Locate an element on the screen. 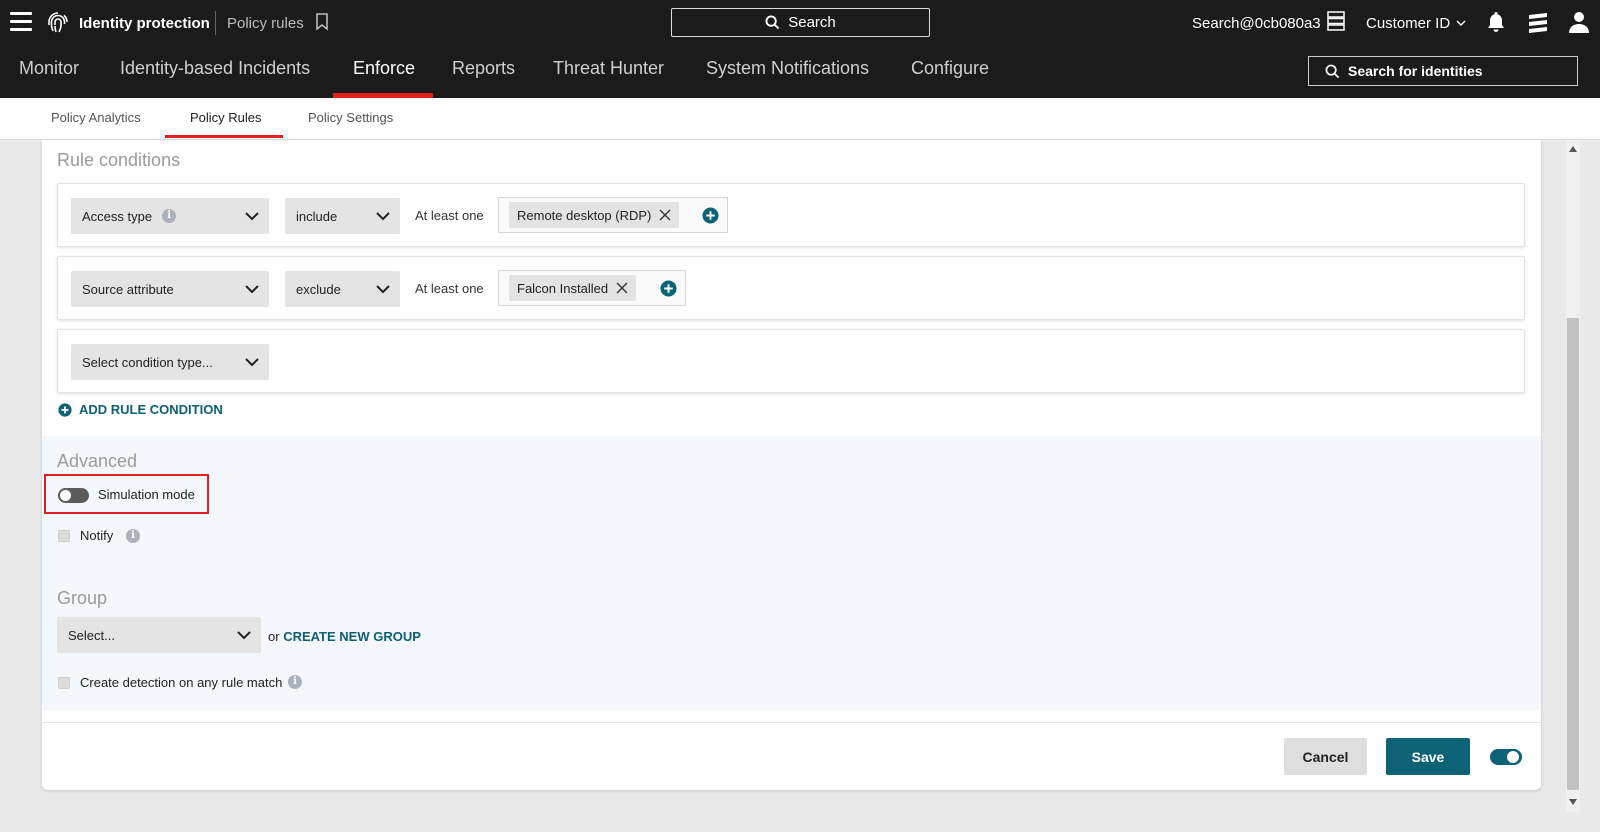 The width and height of the screenshot is (1600, 832). value-chip-label: Falcon Installed is located at coordinates (563, 288).